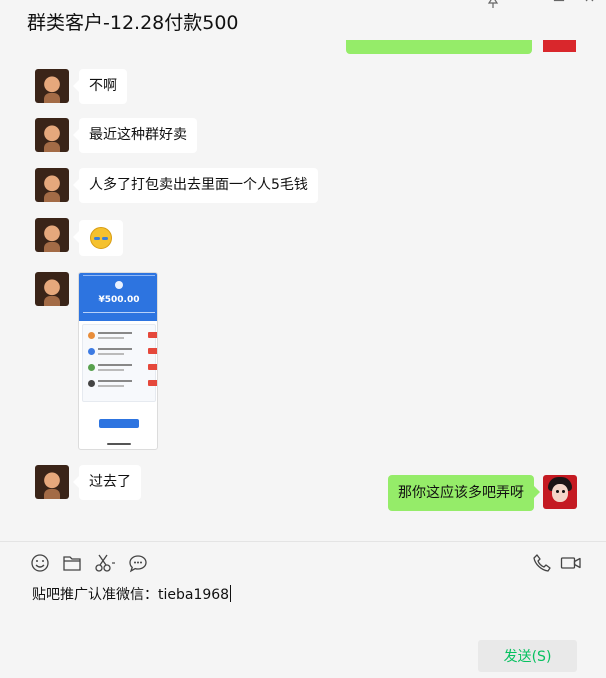 This screenshot has width=606, height=678. What do you see at coordinates (302, 596) in the screenshot?
I see `message-input: 贴吧推广认准微信：tieba1968` at bounding box center [302, 596].